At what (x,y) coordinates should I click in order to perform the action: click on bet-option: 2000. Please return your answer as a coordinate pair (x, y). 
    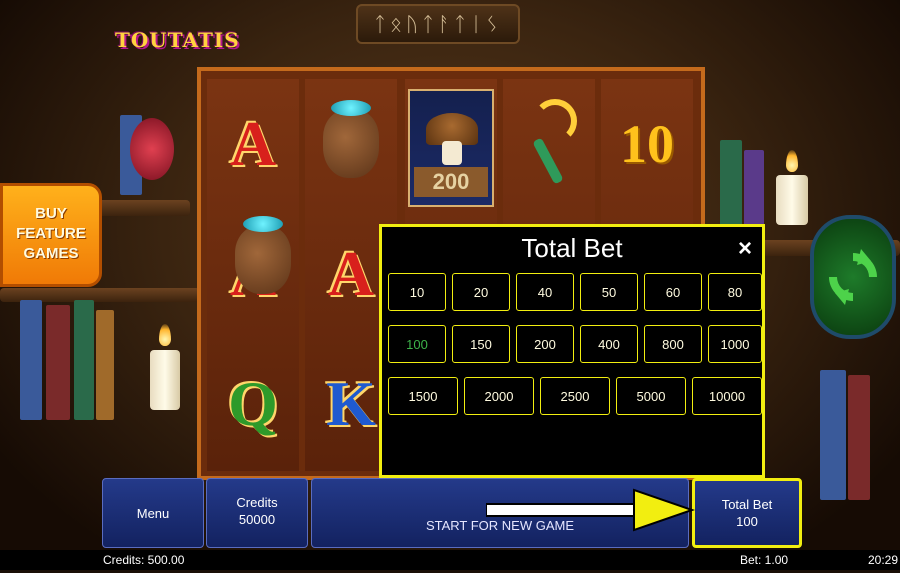
    Looking at the image, I should click on (499, 396).